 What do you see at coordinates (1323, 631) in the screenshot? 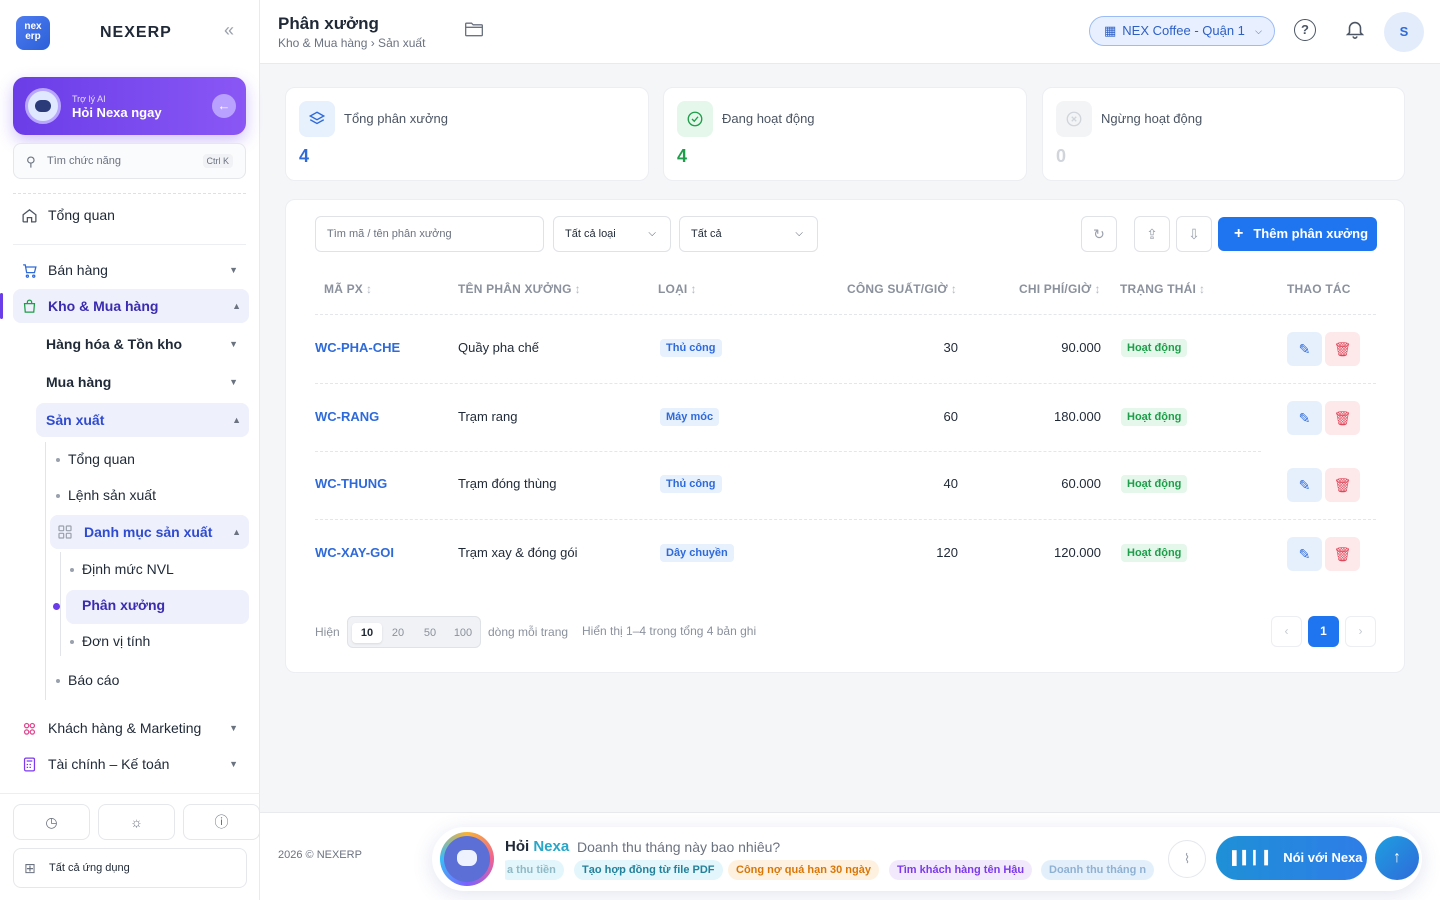
I see `current-page-button: 1` at bounding box center [1323, 631].